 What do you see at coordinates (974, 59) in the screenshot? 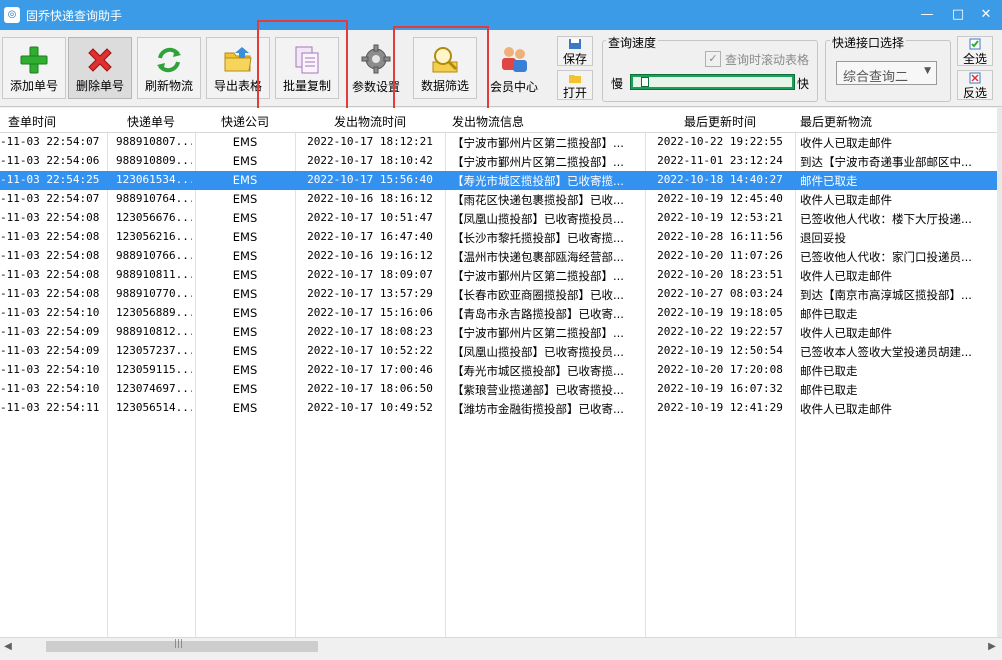
I see `select-all-label: 全选` at bounding box center [974, 59].